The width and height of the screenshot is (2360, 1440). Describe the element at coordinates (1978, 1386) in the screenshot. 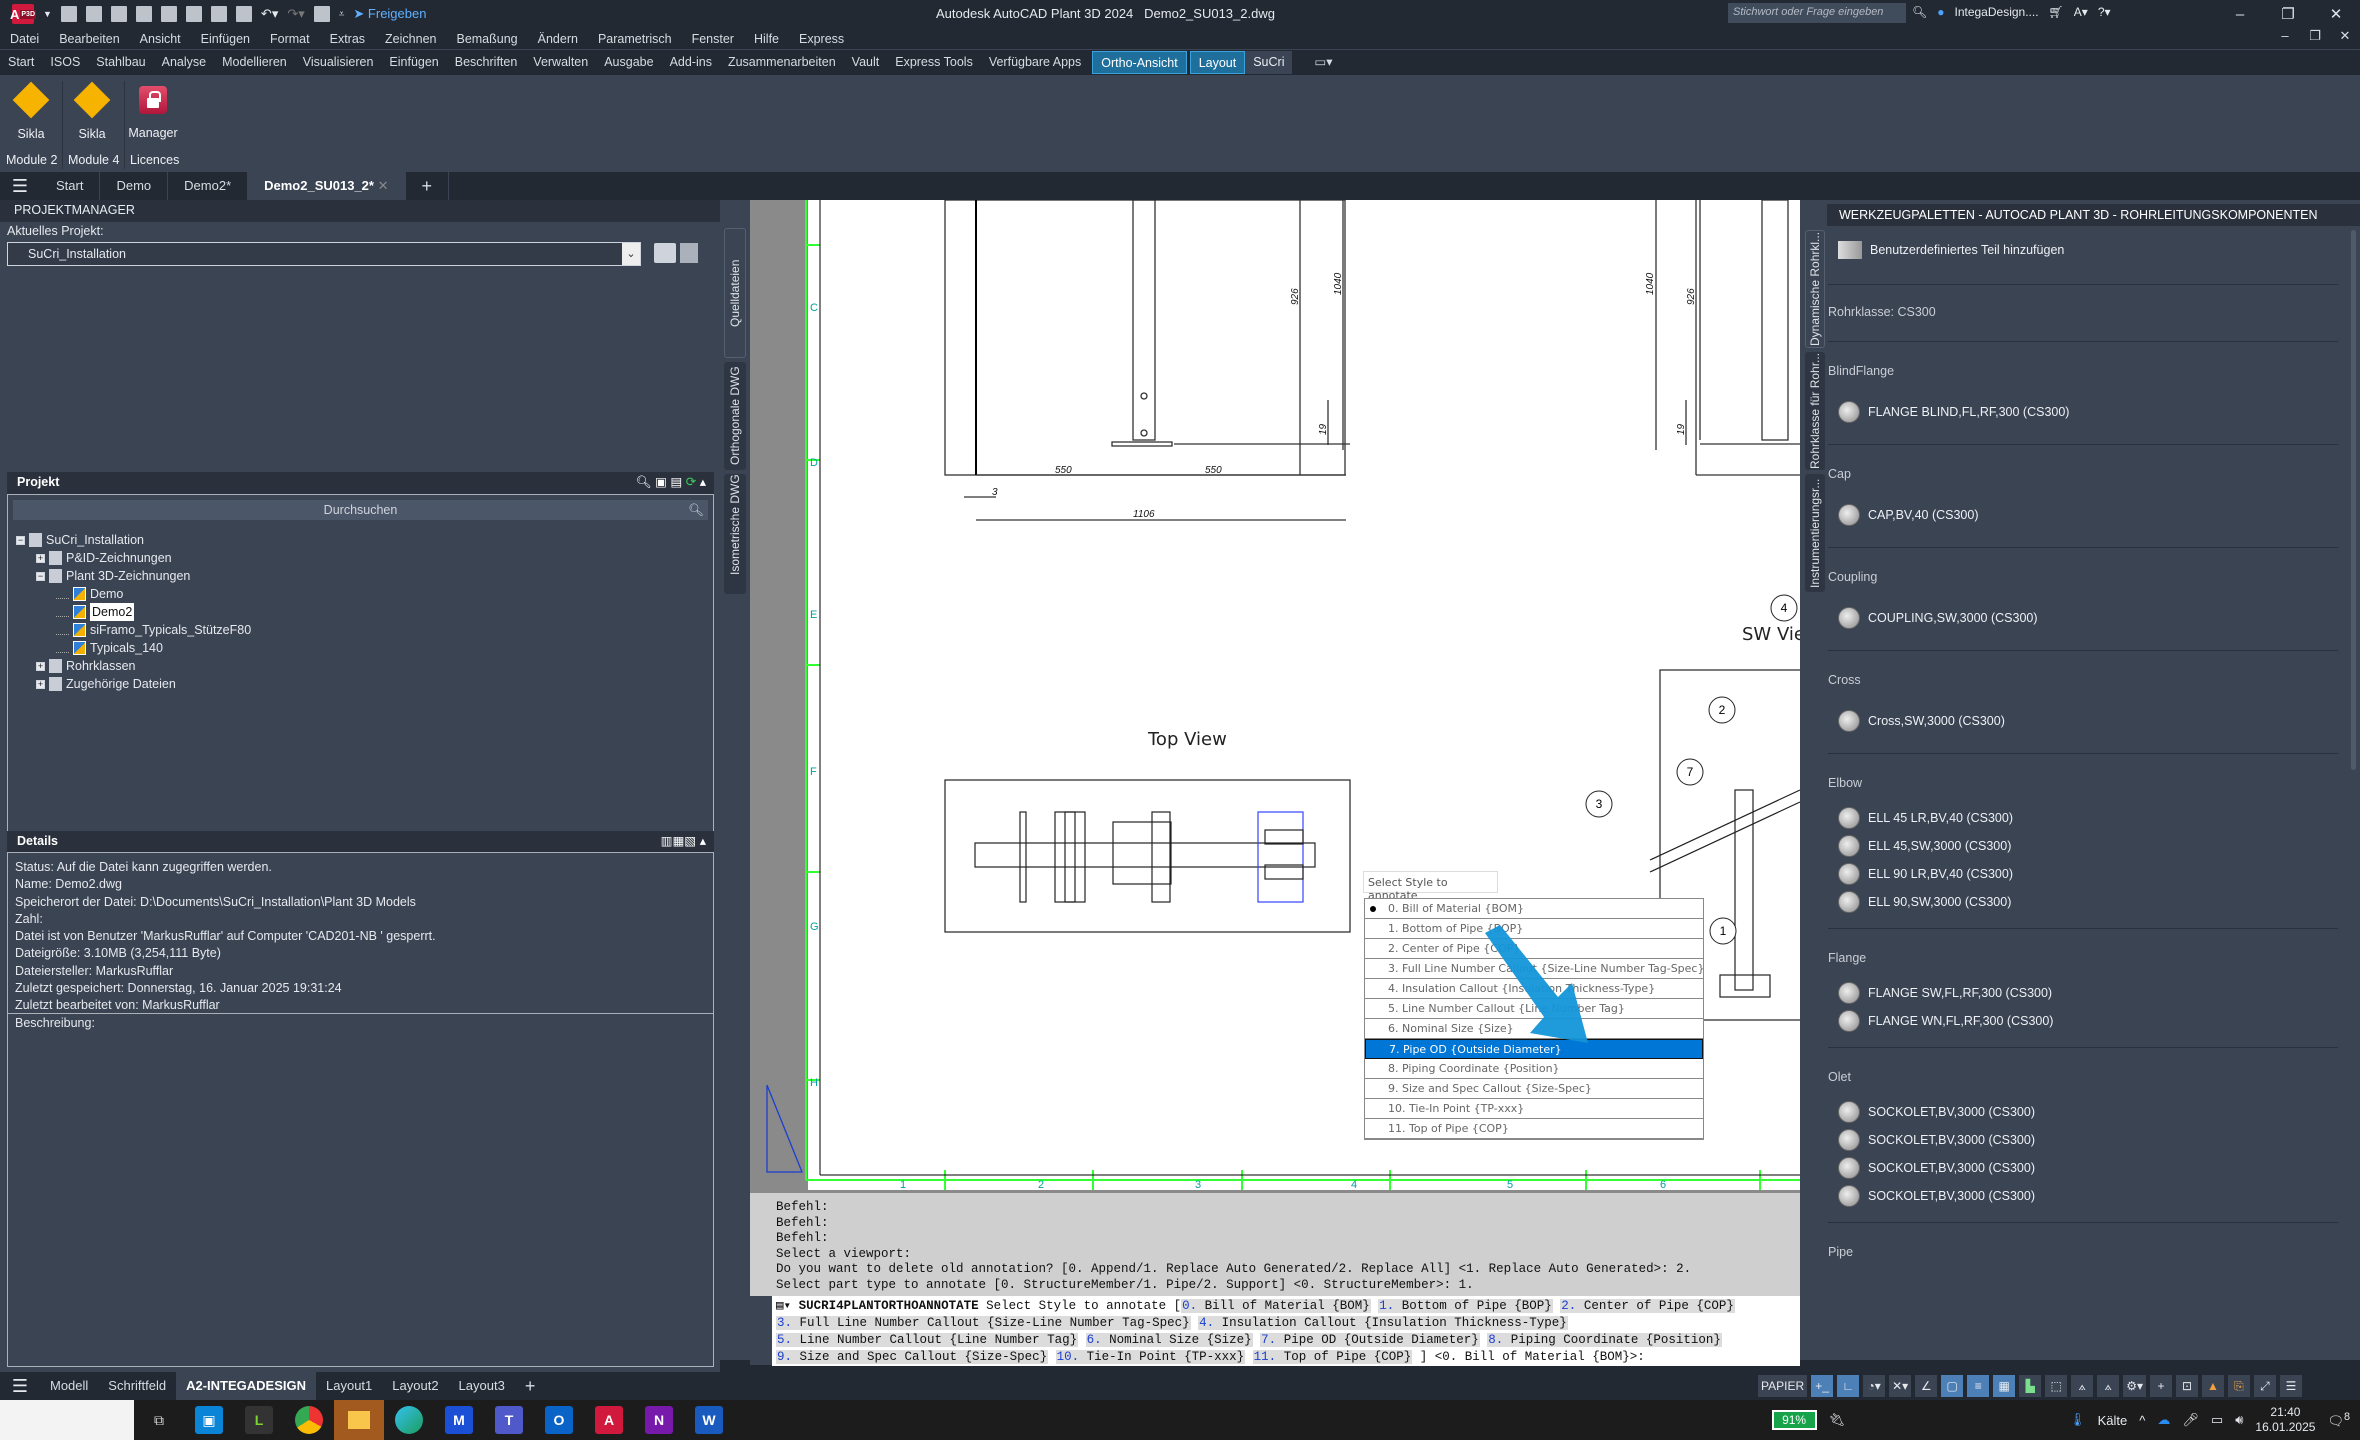

I see `lineweight-icon: ≡` at that location.